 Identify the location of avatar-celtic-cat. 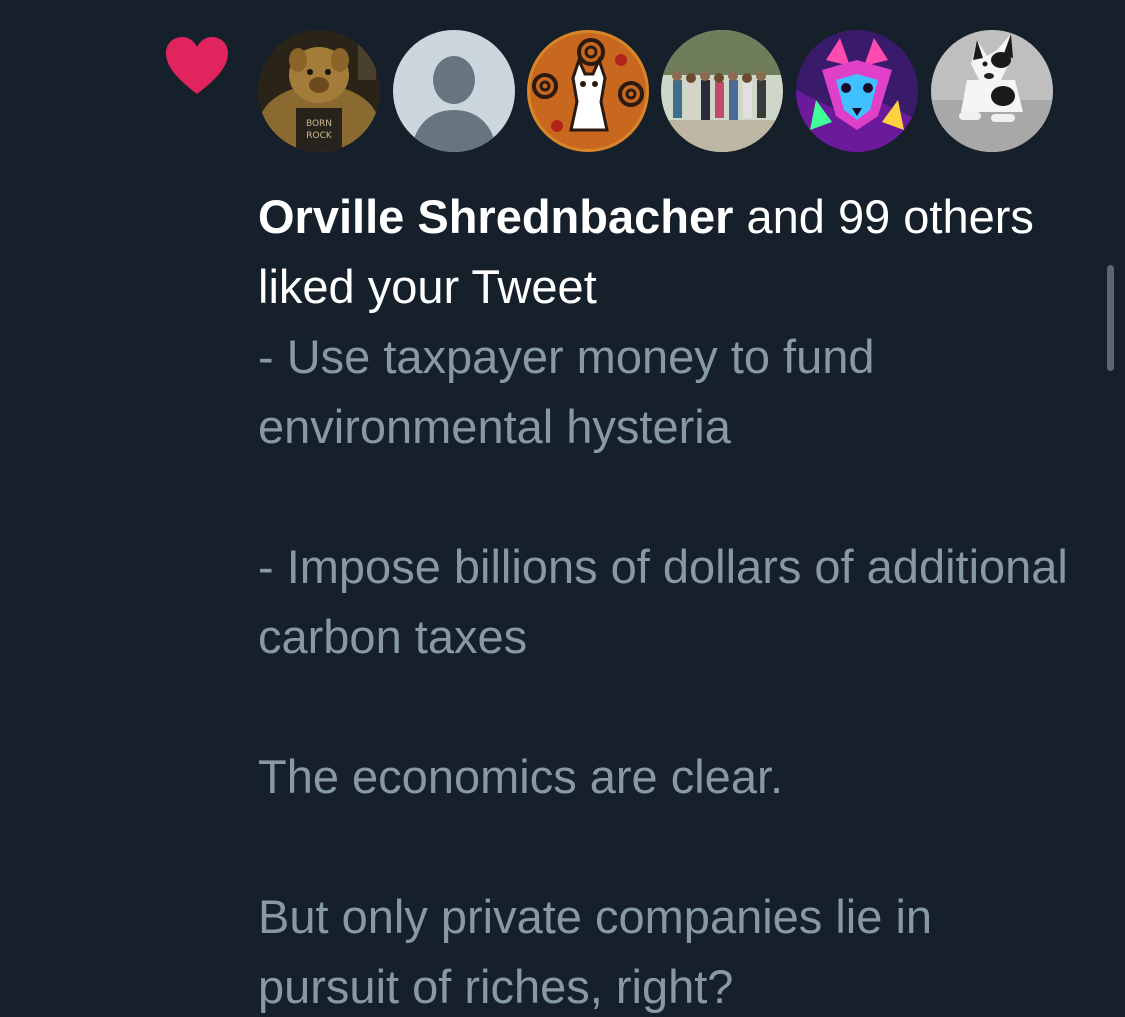
(588, 91).